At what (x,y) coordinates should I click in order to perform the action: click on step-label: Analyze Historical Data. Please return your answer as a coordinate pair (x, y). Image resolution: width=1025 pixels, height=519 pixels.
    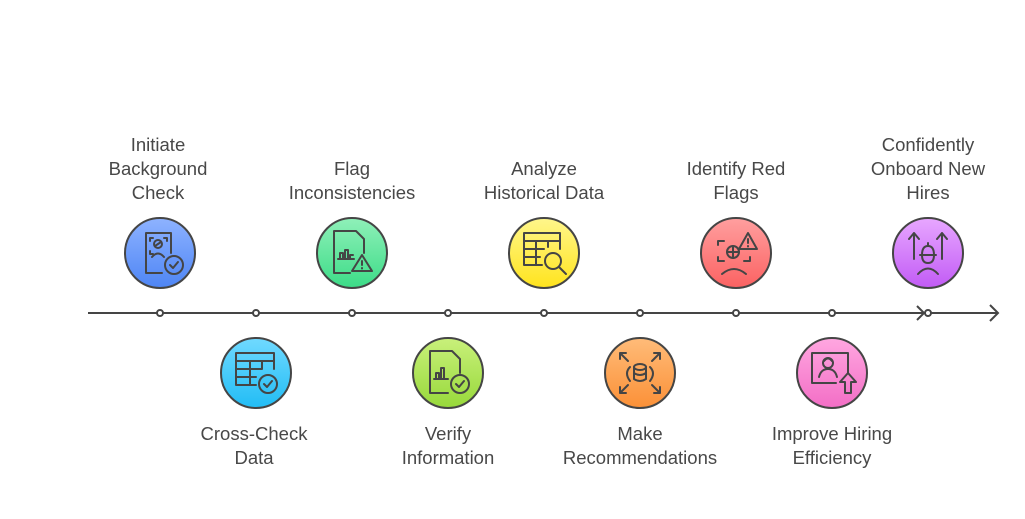
    Looking at the image, I should click on (544, 180).